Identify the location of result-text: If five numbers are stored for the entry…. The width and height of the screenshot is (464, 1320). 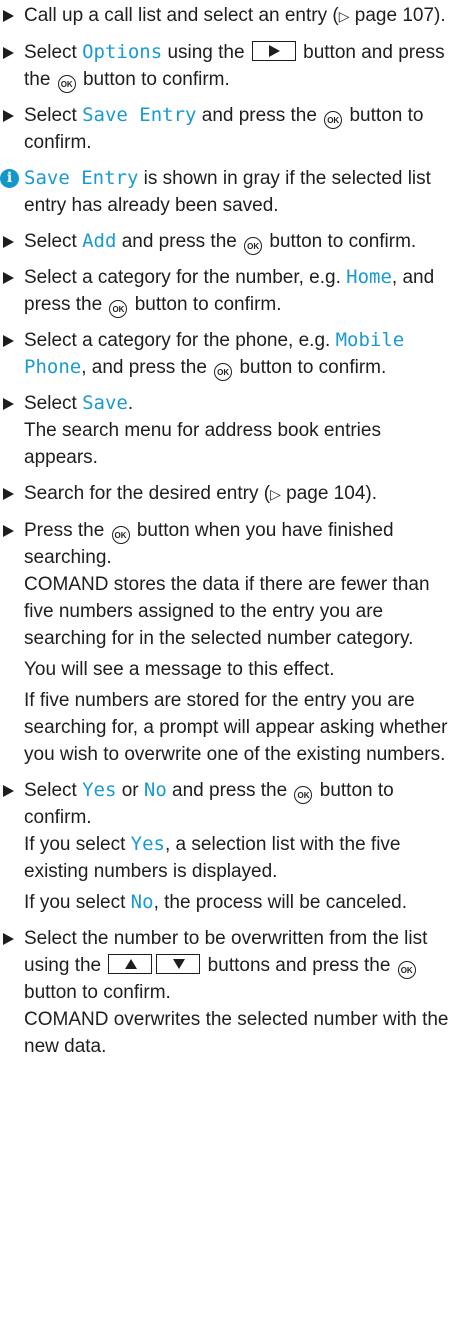
(236, 727).